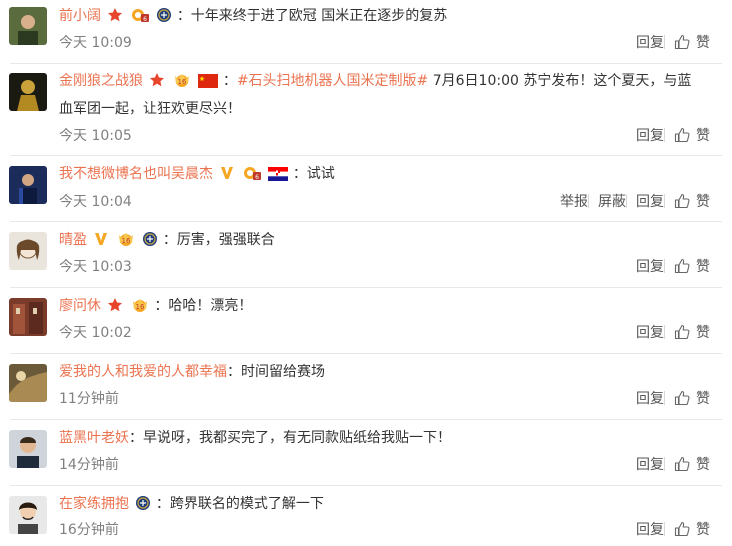 The image size is (732, 546). What do you see at coordinates (101, 81) in the screenshot?
I see `username: 金刚狼之战狼` at bounding box center [101, 81].